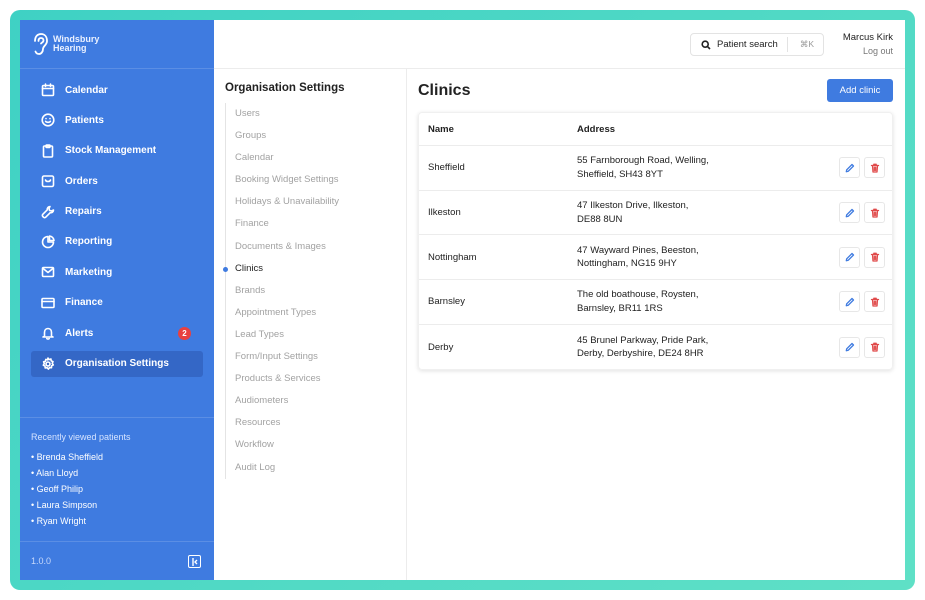  What do you see at coordinates (314, 269) in the screenshot?
I see `settings-item-clinics: Clinics` at bounding box center [314, 269].